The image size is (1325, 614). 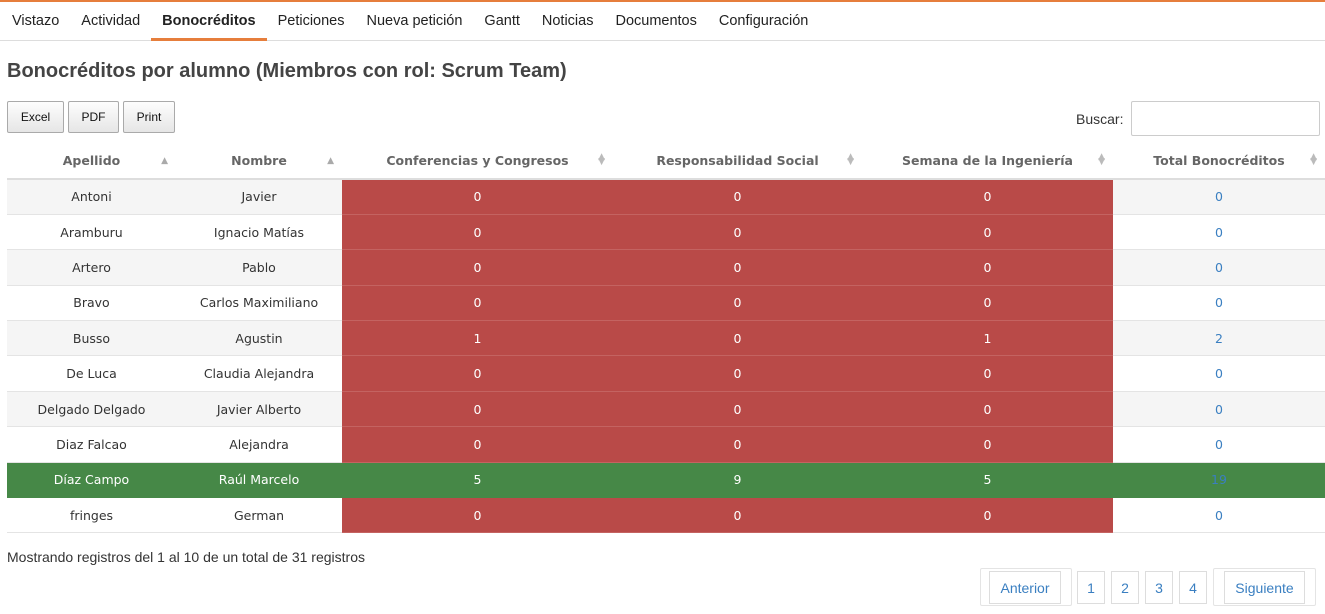 I want to click on table-row: Delgado Delgado Javier Alberto 0 0 0 0, so click(x=666, y=409).